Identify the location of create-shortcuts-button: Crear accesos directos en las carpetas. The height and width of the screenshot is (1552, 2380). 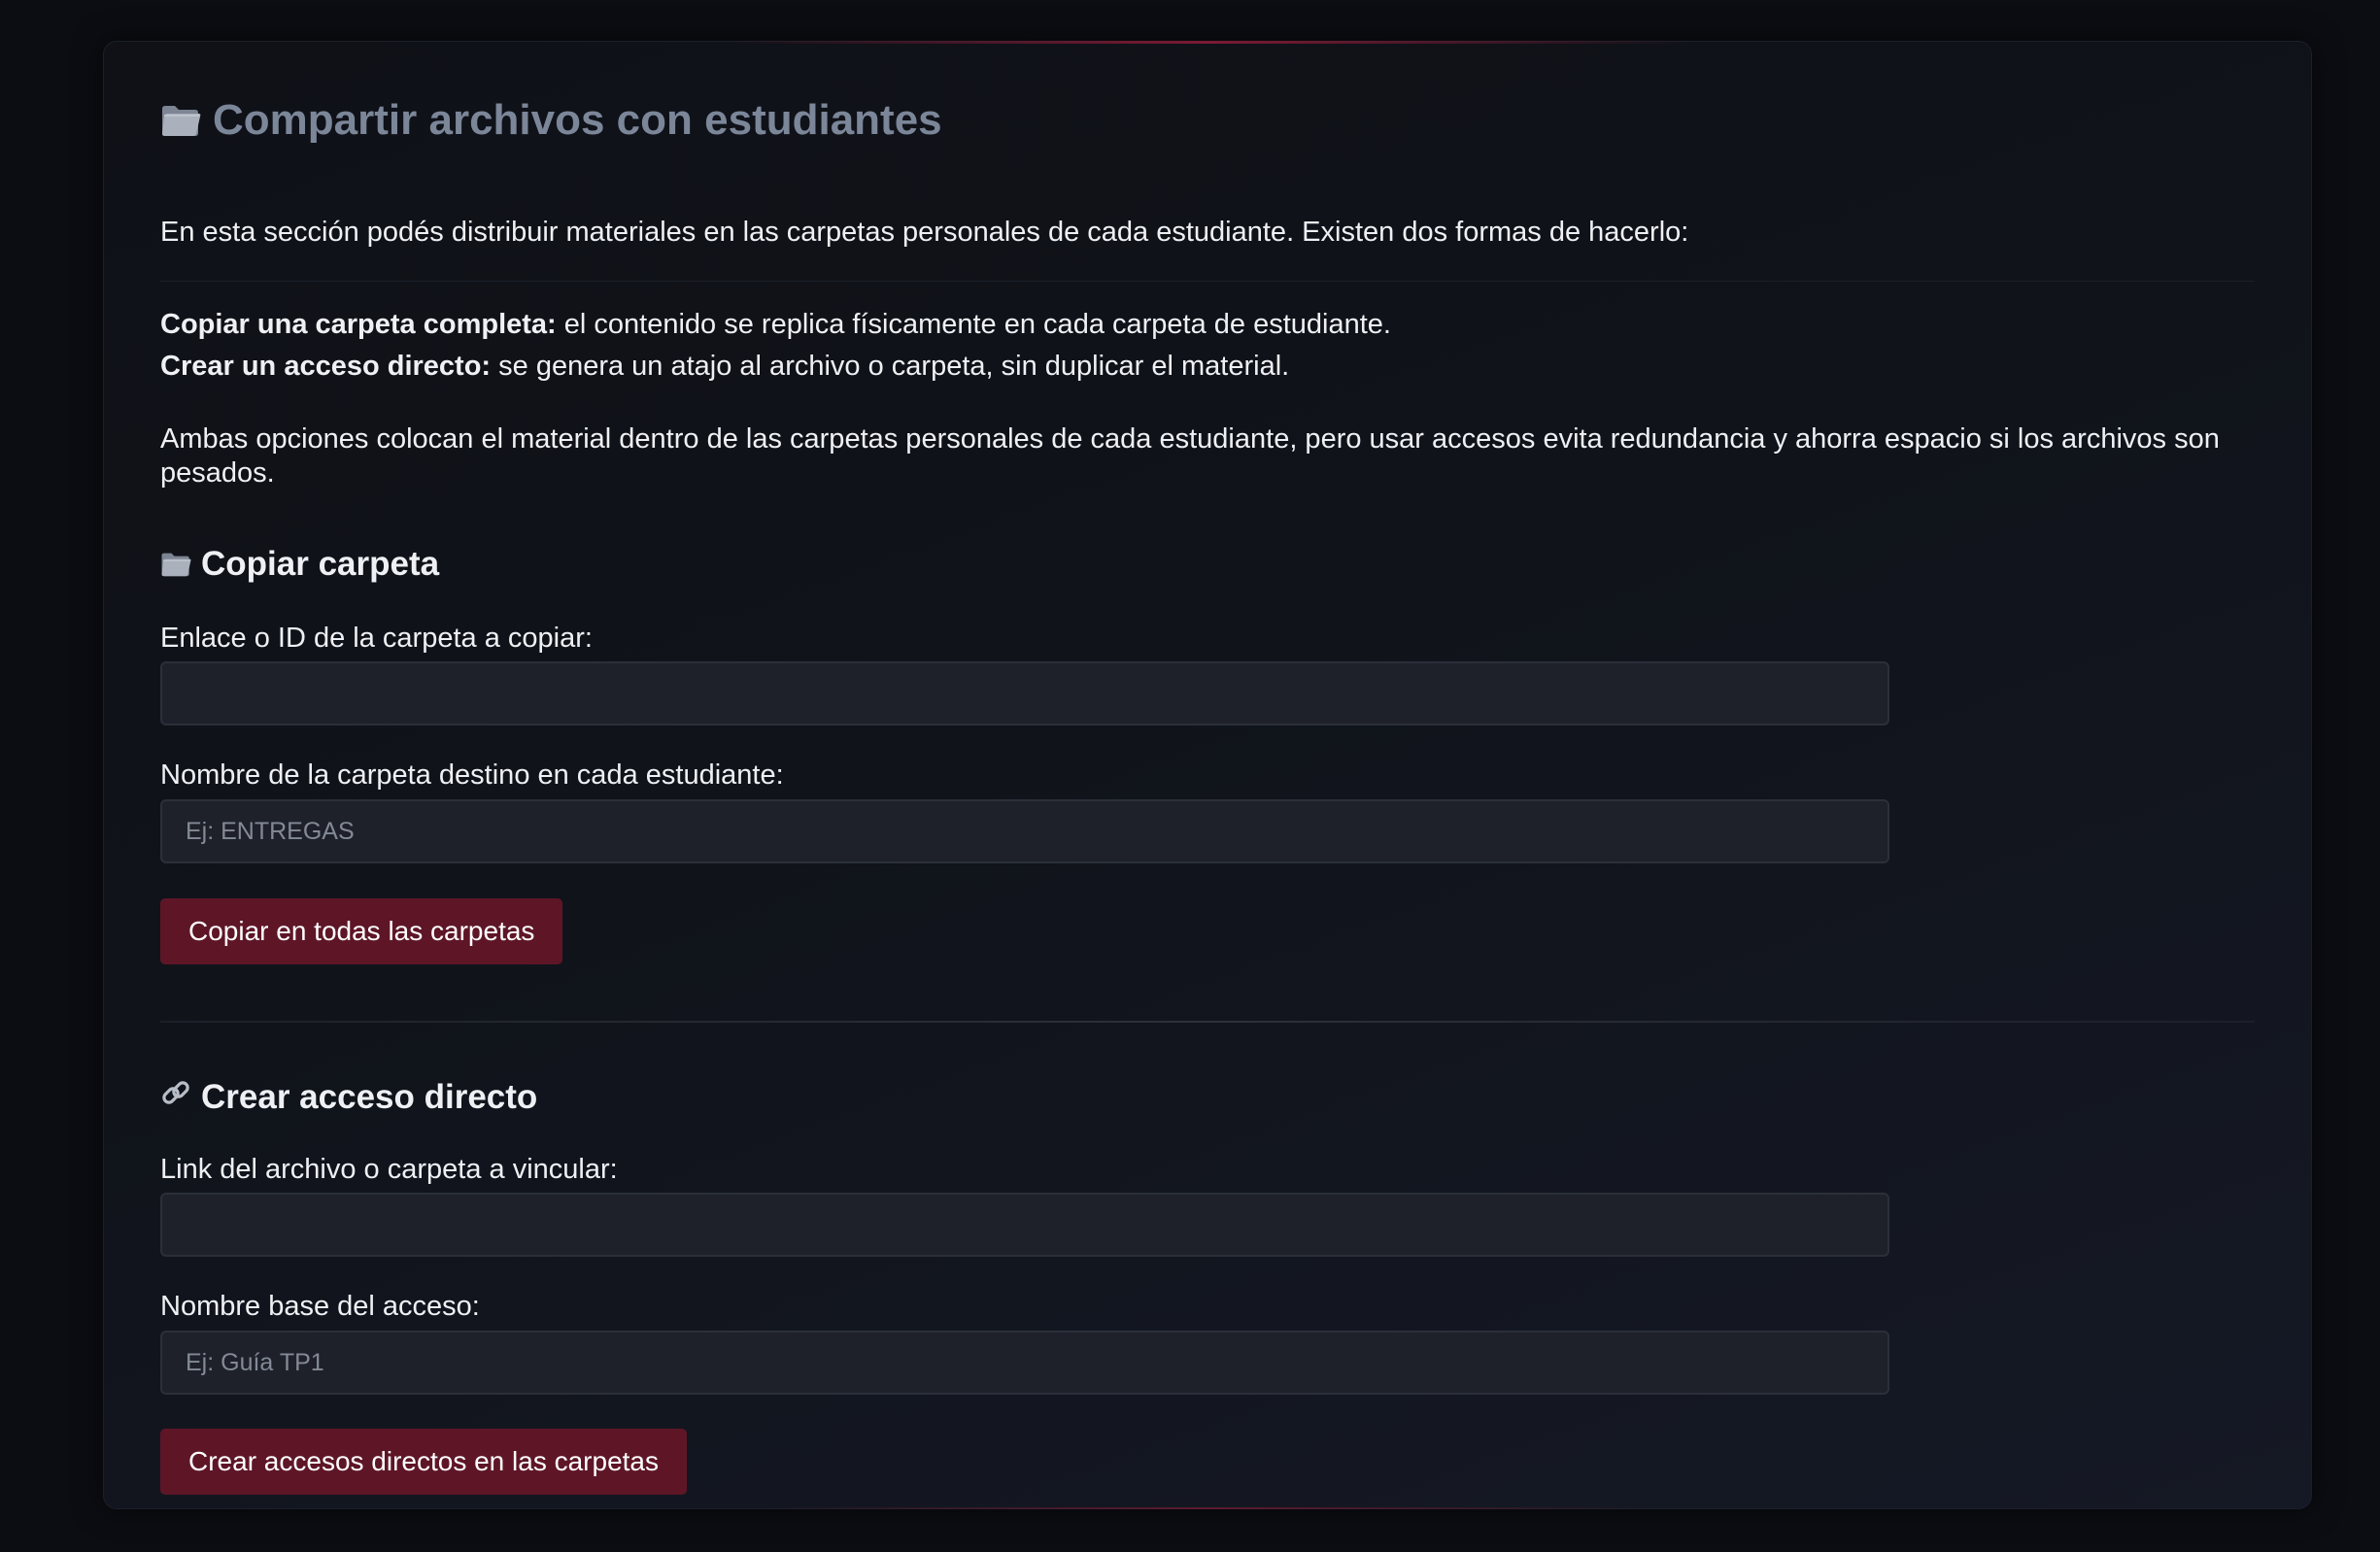
(423, 1462).